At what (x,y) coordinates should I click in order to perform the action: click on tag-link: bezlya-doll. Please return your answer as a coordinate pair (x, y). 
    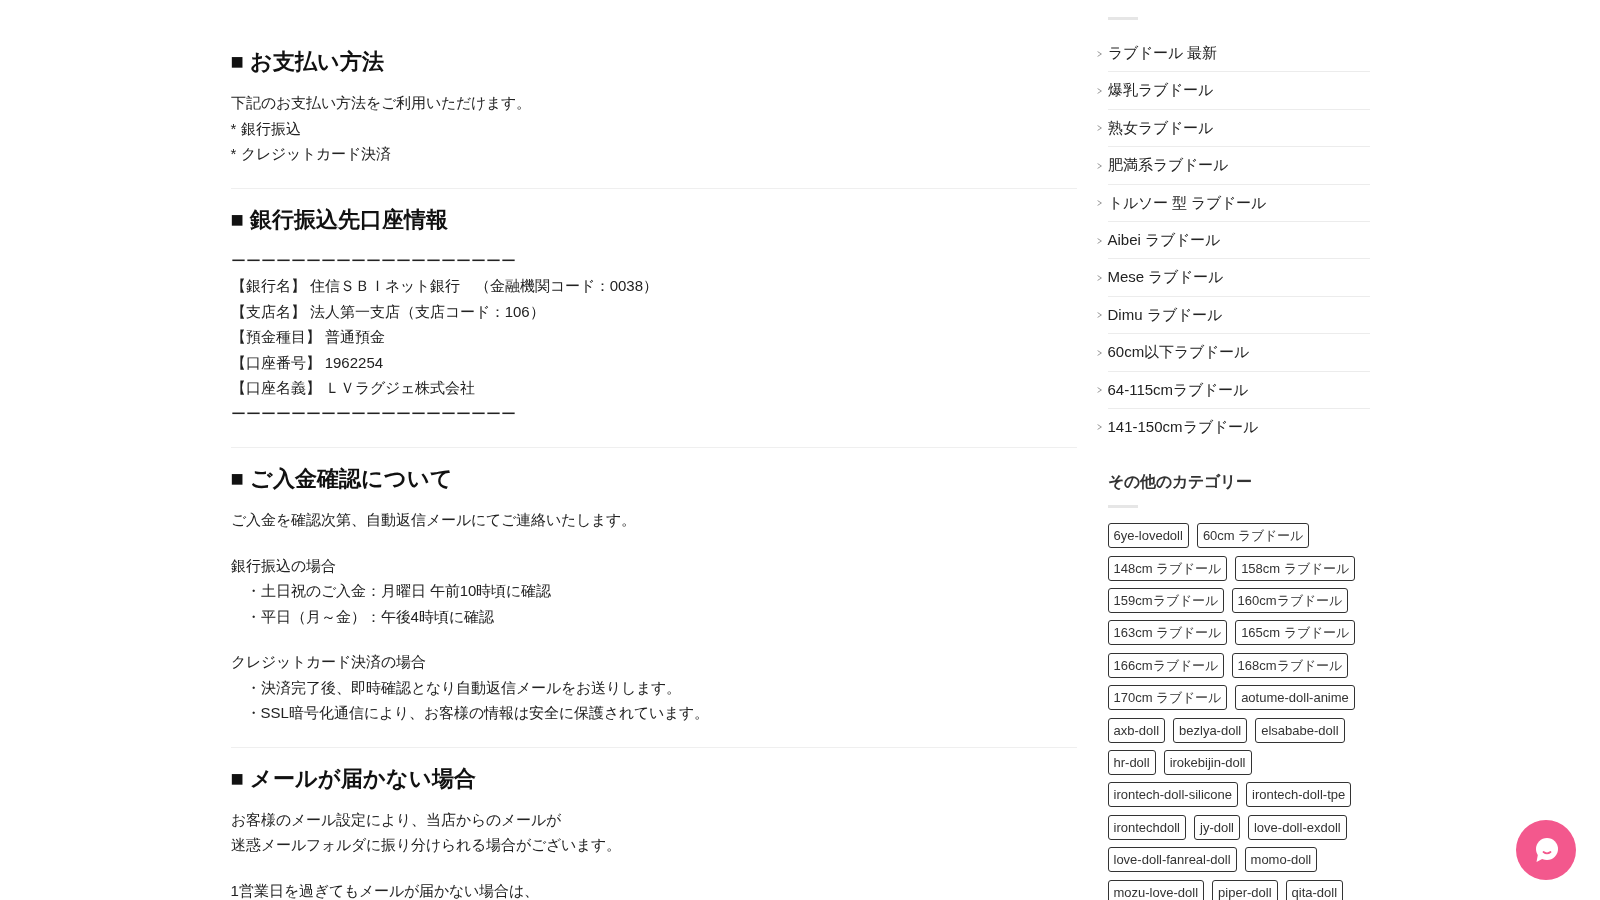
    Looking at the image, I should click on (1210, 730).